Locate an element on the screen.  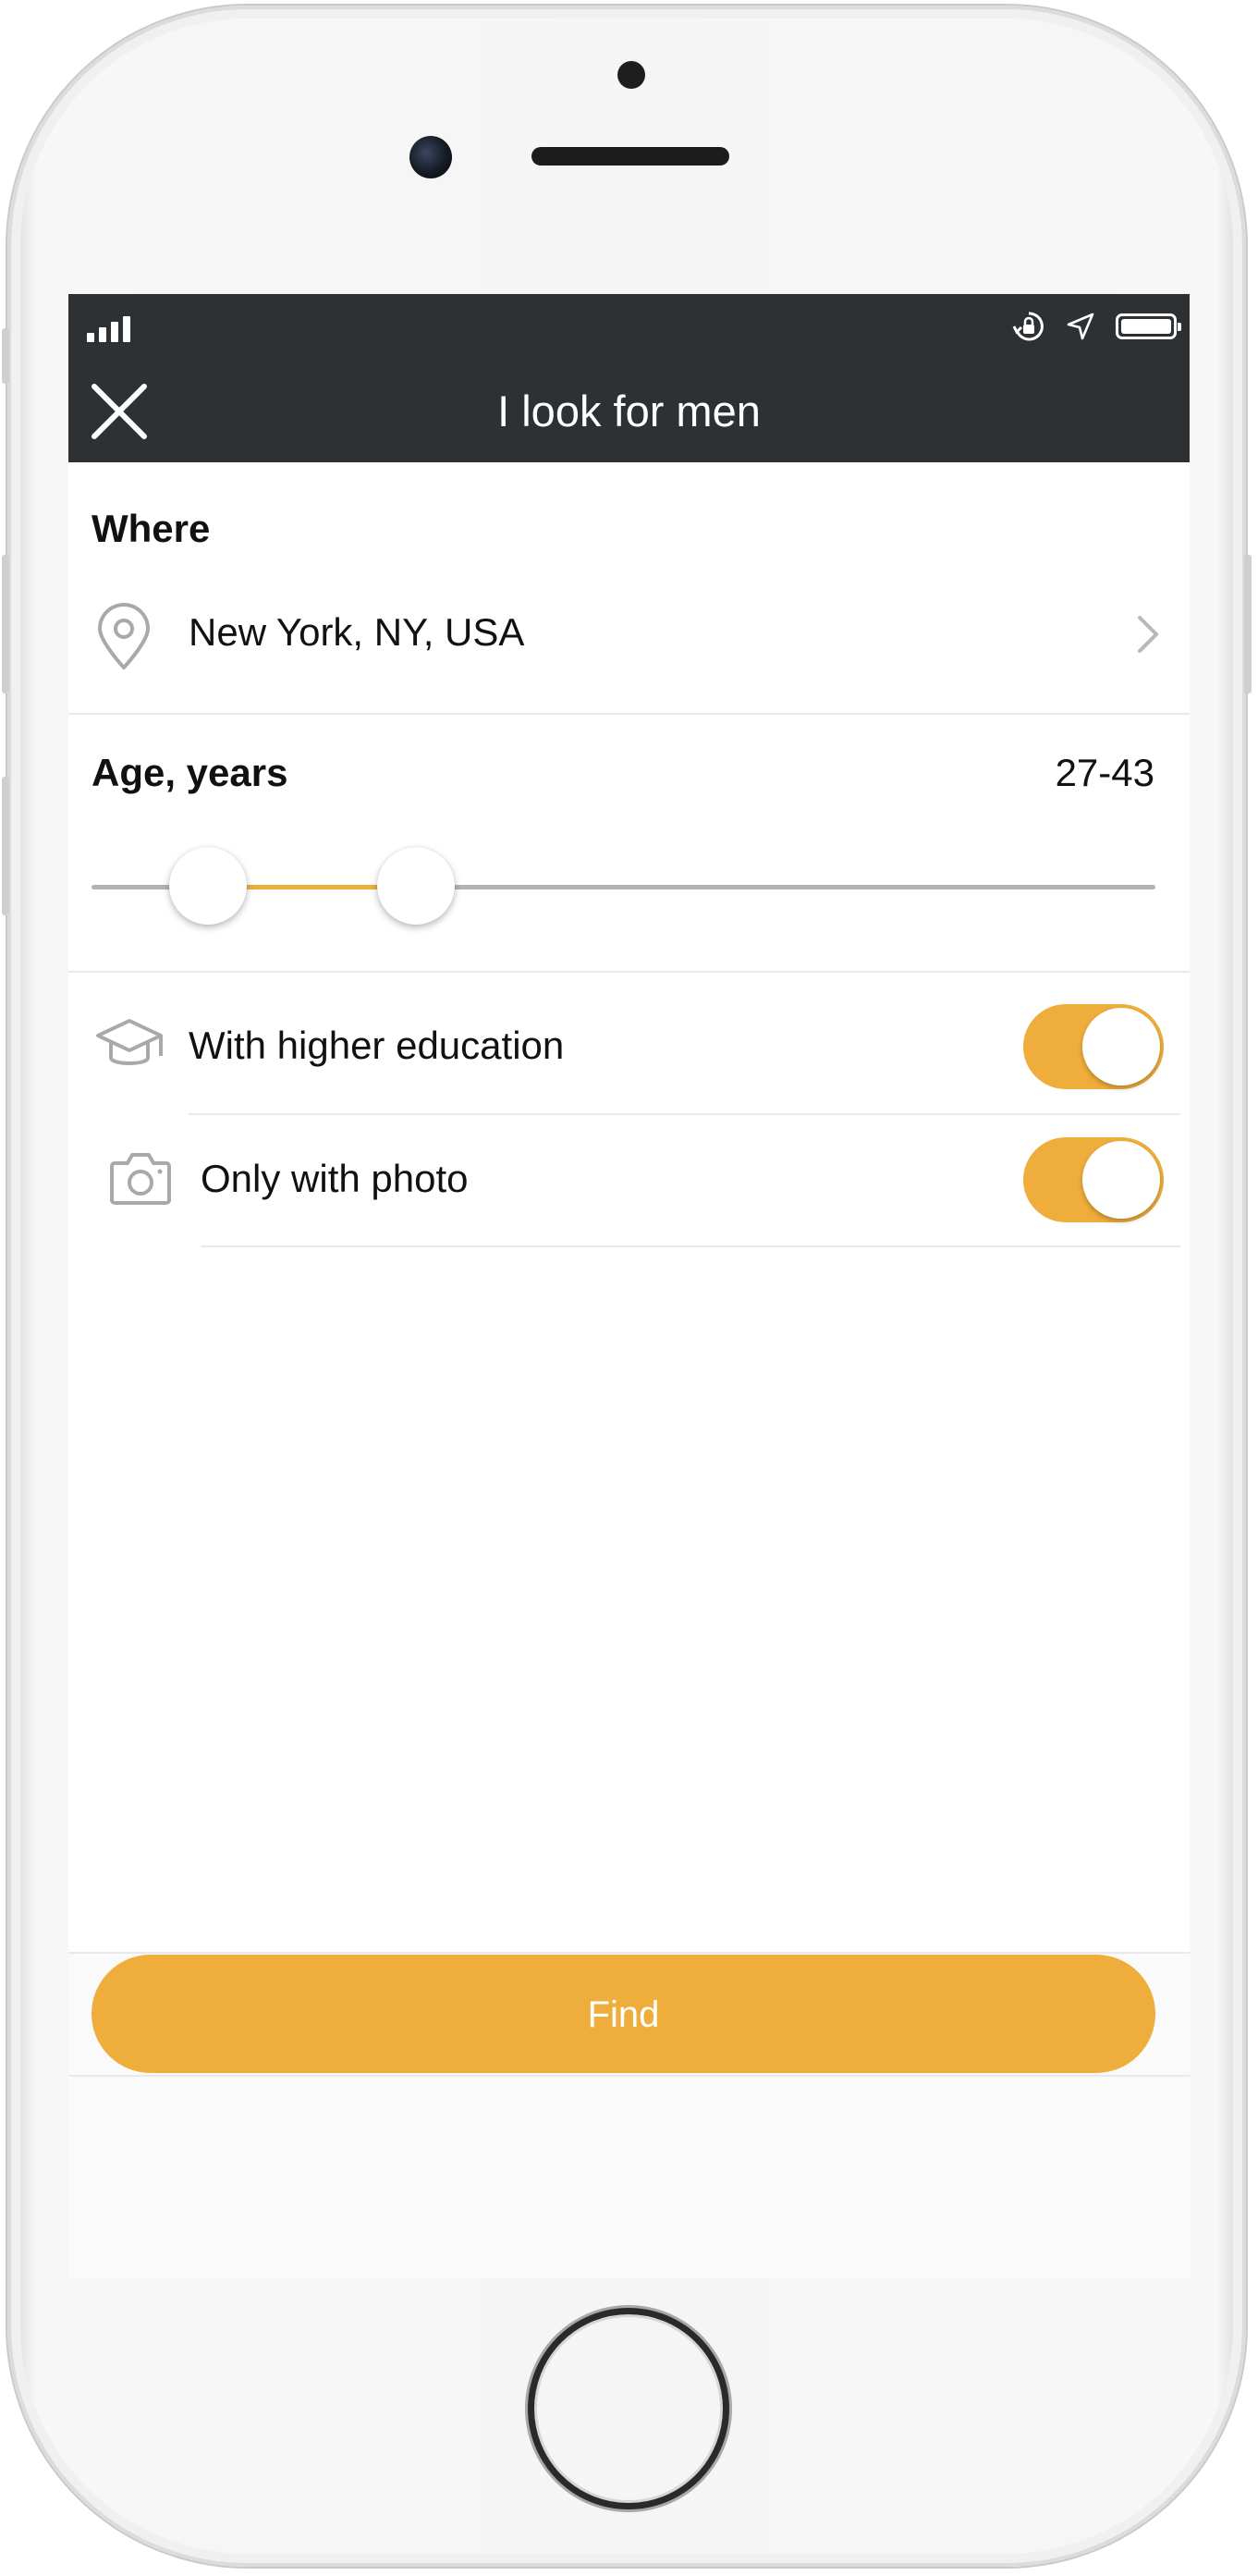
location-icon is located at coordinates (1080, 326).